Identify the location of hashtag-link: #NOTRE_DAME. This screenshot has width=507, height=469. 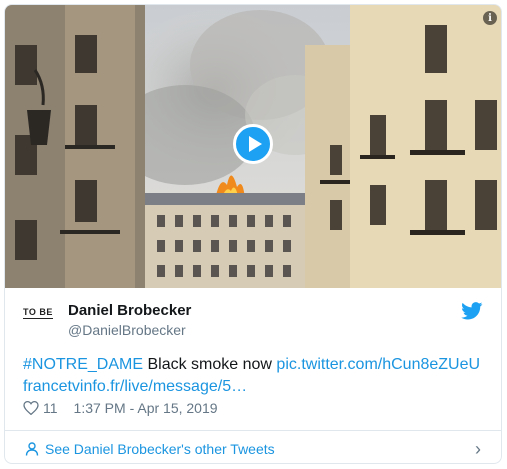
(83, 364).